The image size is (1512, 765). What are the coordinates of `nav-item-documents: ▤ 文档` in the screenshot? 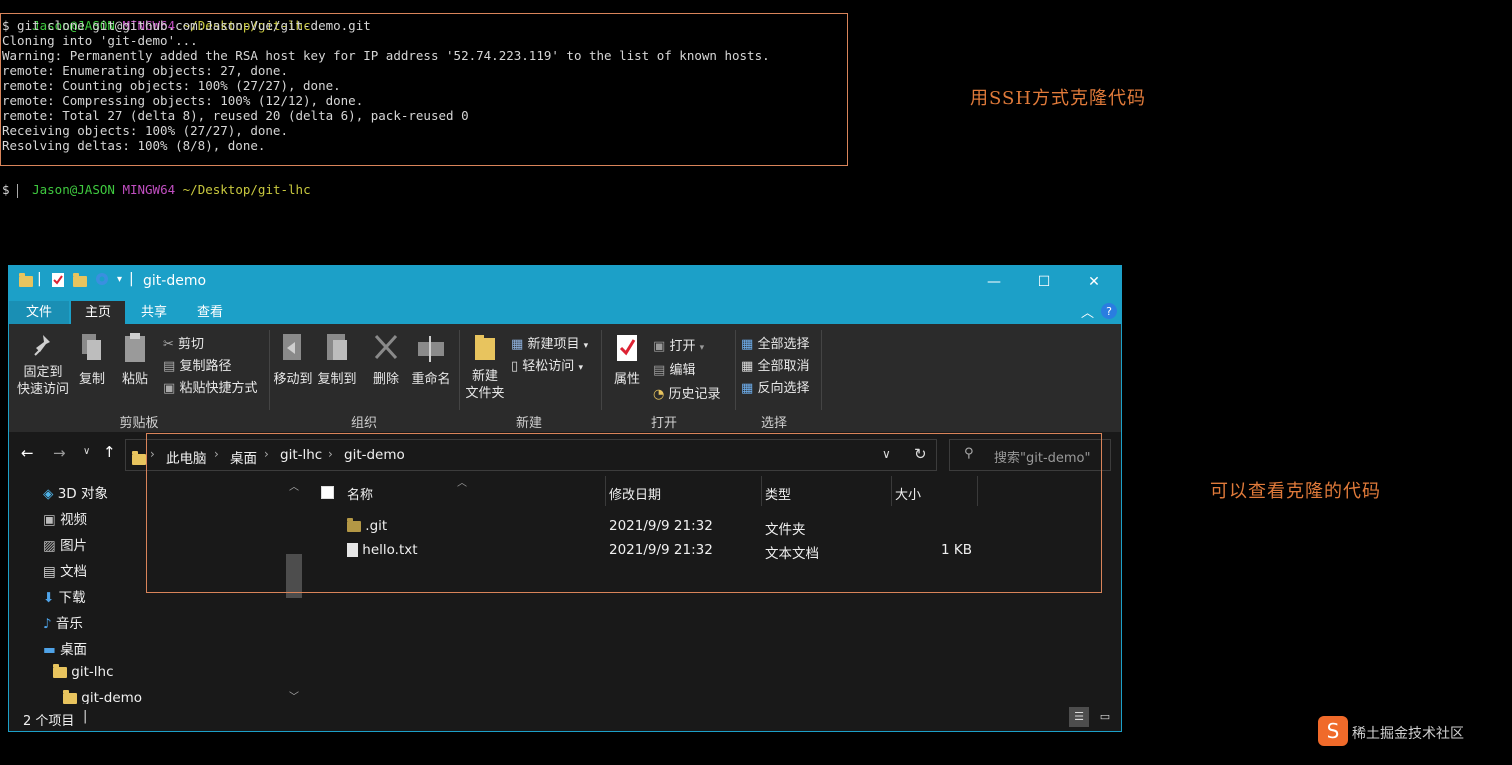 It's located at (65, 570).